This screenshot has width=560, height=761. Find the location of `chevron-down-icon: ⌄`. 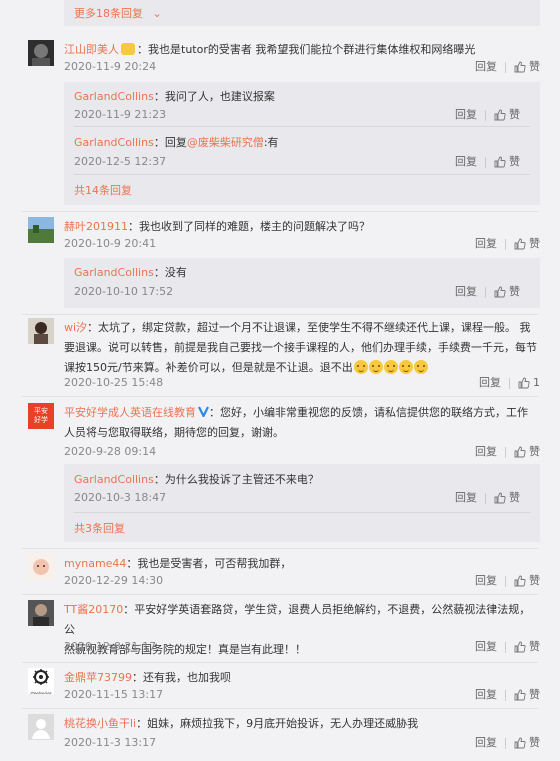

chevron-down-icon: ⌄ is located at coordinates (157, 13).